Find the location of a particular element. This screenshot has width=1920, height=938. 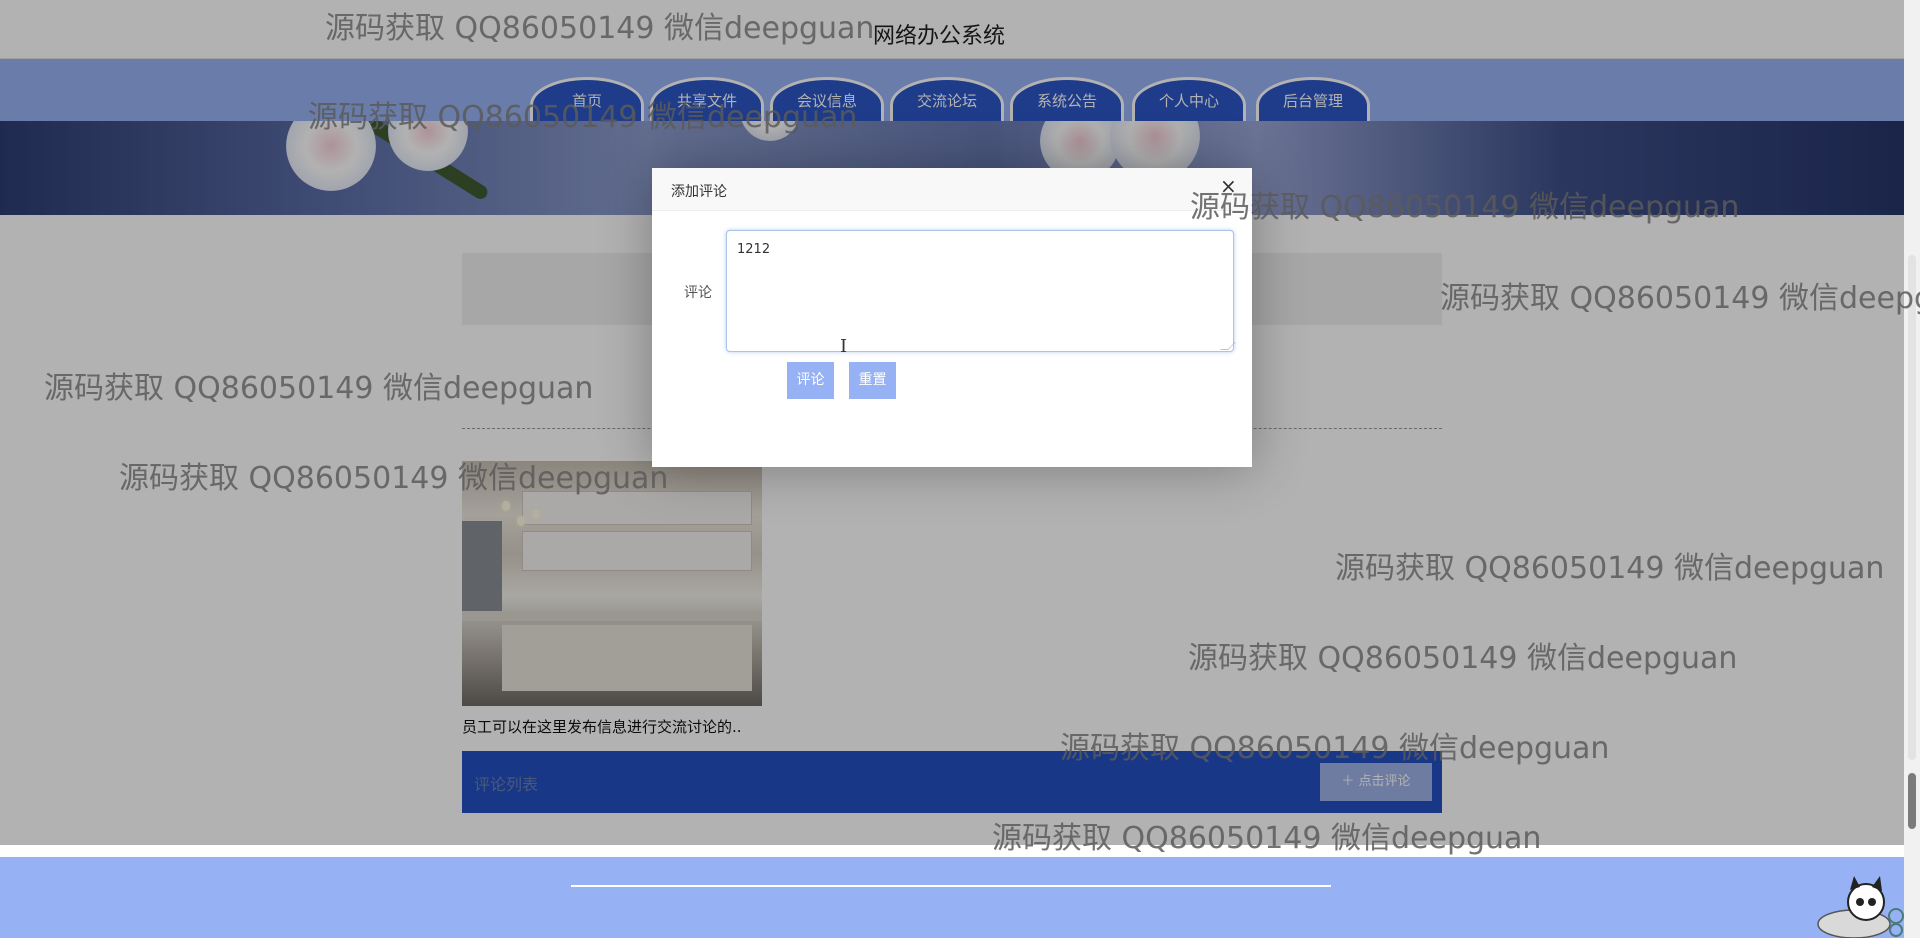

cat-mascot-icon is located at coordinates (1859, 905).